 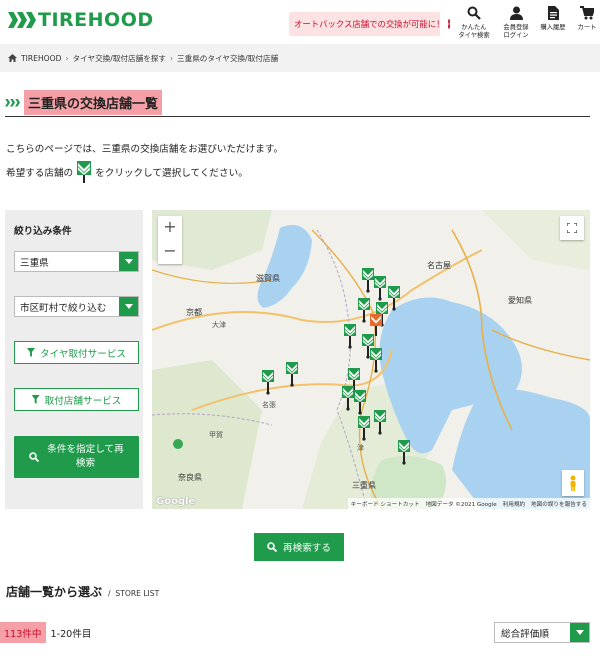 What do you see at coordinates (553, 13) in the screenshot?
I see `document-icon` at bounding box center [553, 13].